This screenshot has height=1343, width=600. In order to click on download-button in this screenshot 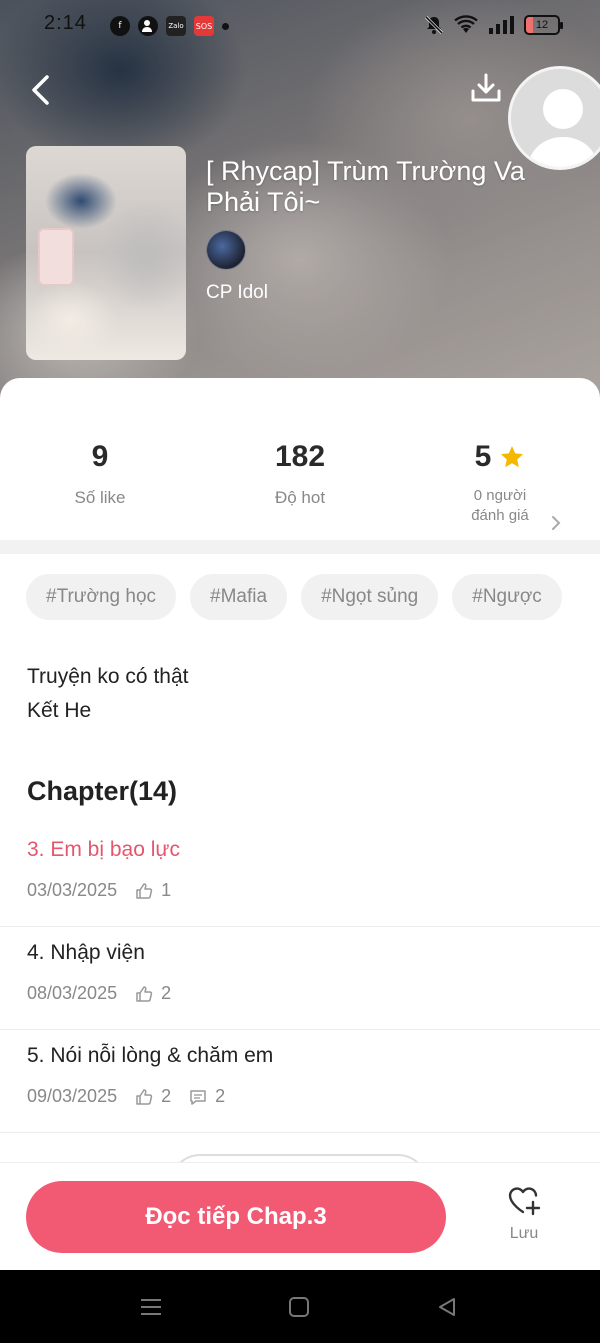, I will do `click(486, 88)`.